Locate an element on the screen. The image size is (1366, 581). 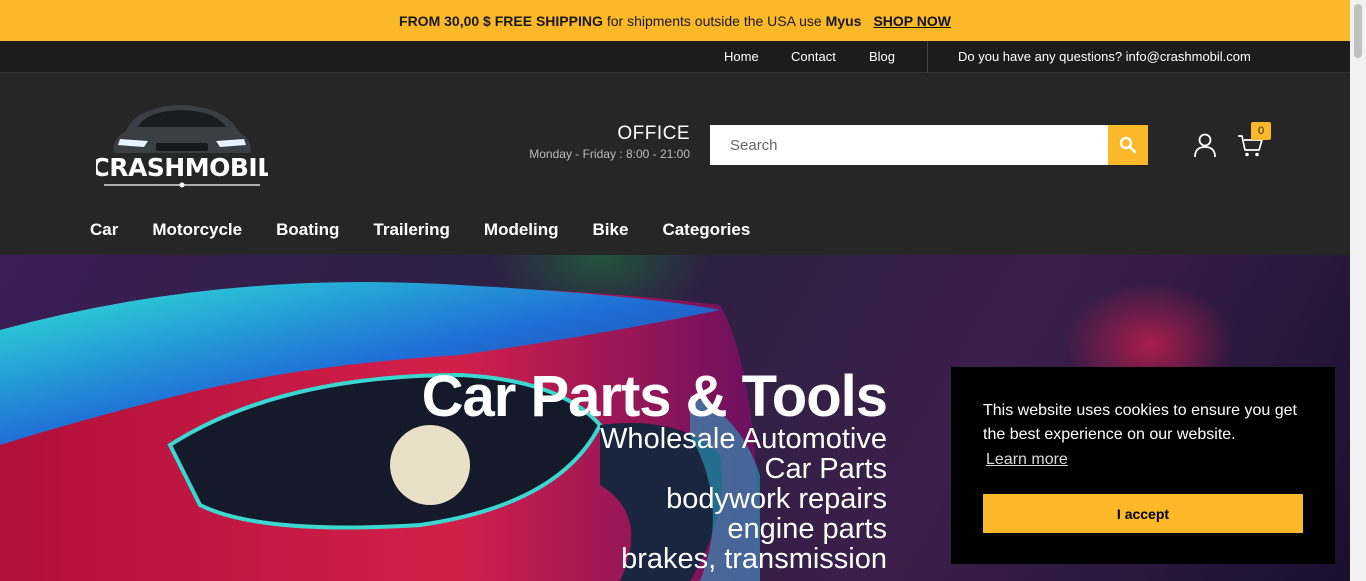
scrollbar-thumb is located at coordinates (1358, 31).